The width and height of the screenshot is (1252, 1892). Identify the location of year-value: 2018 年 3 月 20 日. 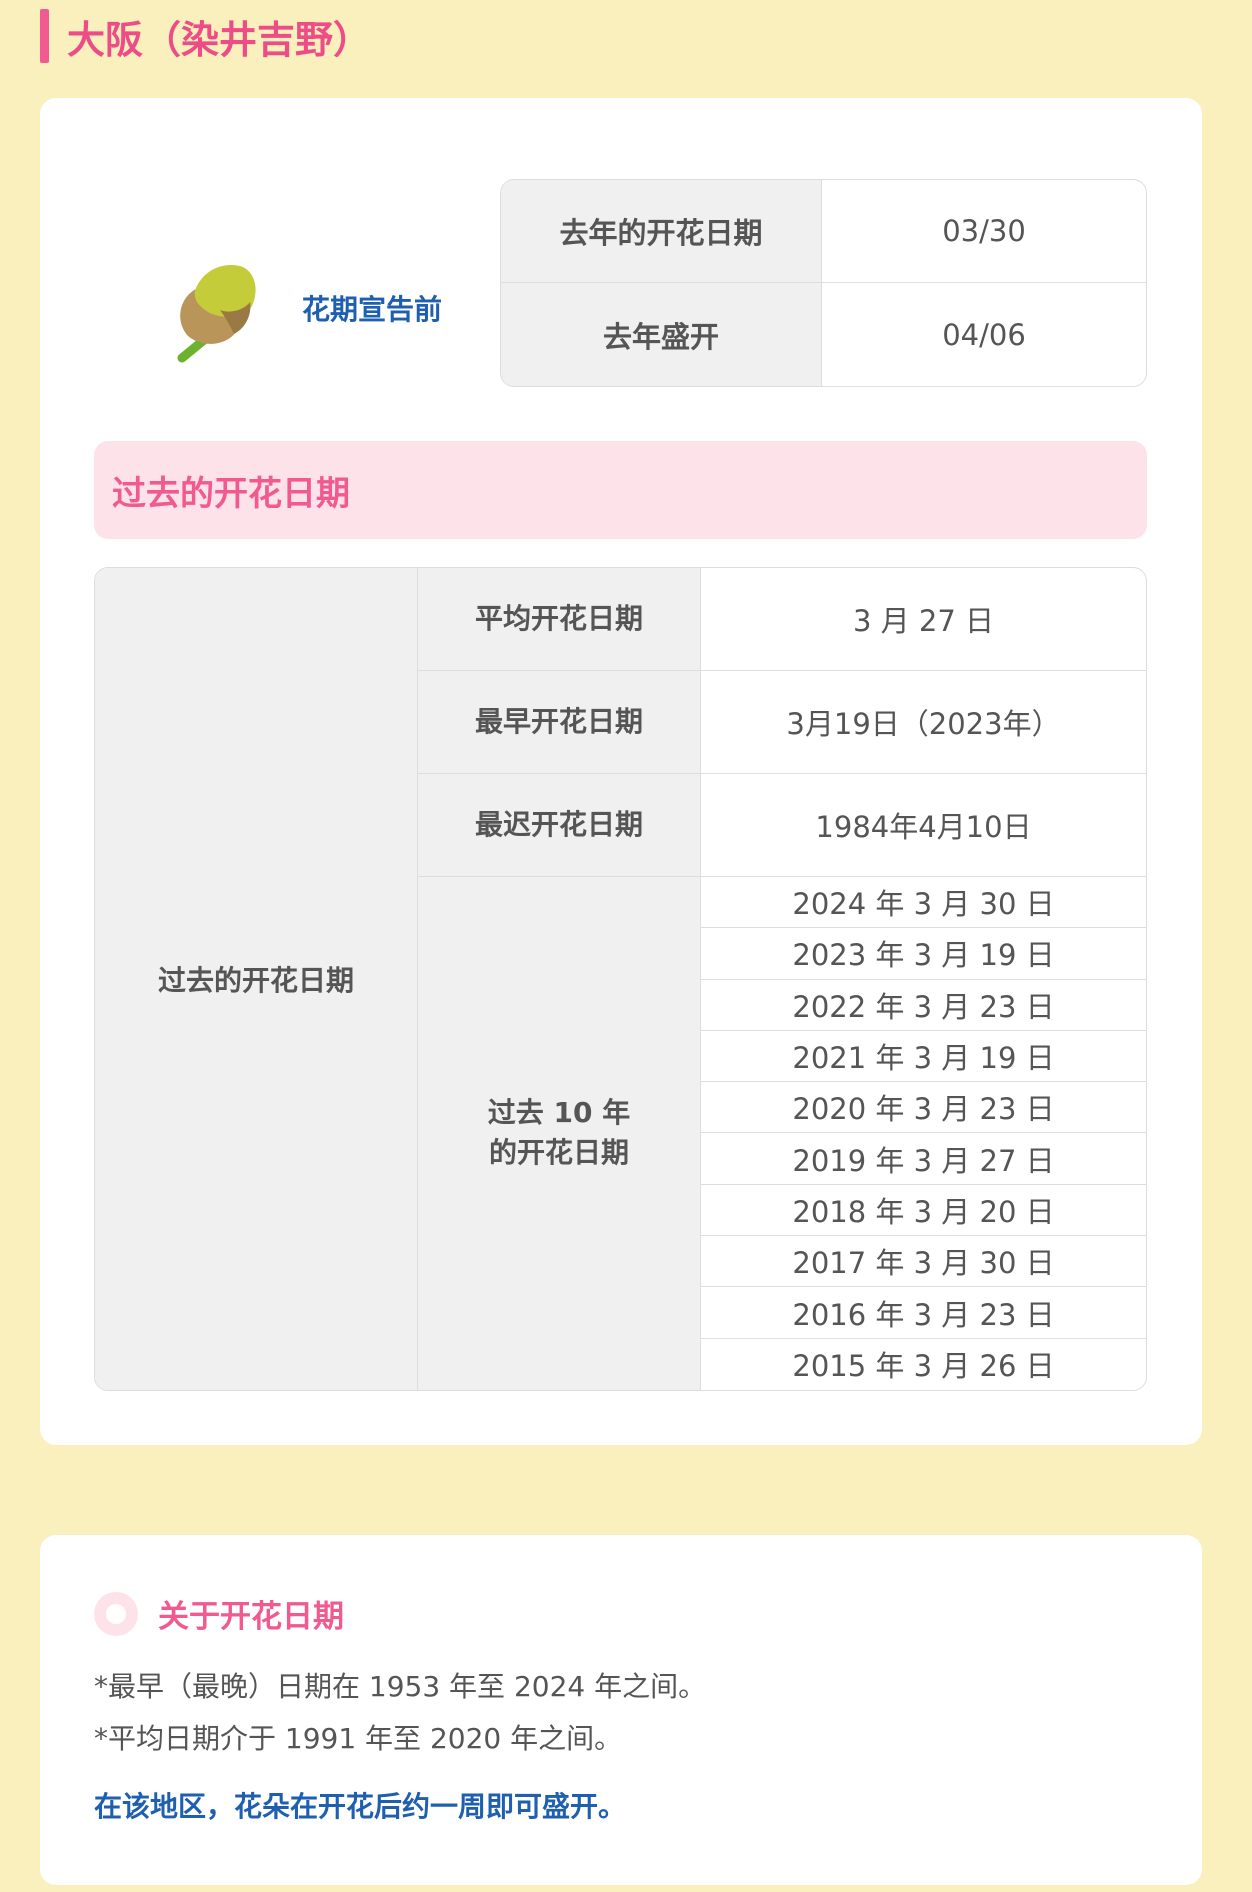
(923, 1211).